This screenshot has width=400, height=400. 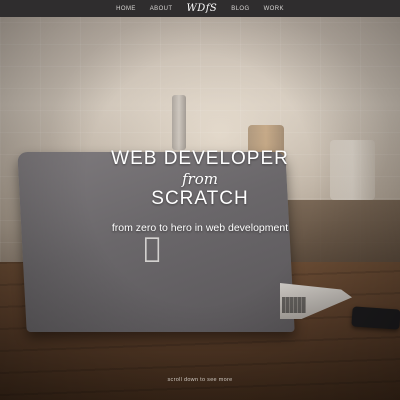 I want to click on hero-title-line3: SCRATCH, so click(x=200, y=198).